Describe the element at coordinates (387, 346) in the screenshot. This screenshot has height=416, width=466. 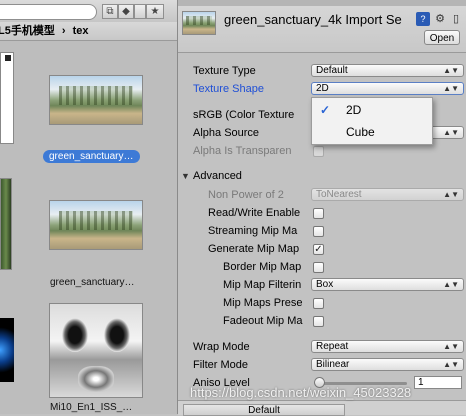
I see `wrap-mode-dropdown: Repeat ▲▼` at that location.